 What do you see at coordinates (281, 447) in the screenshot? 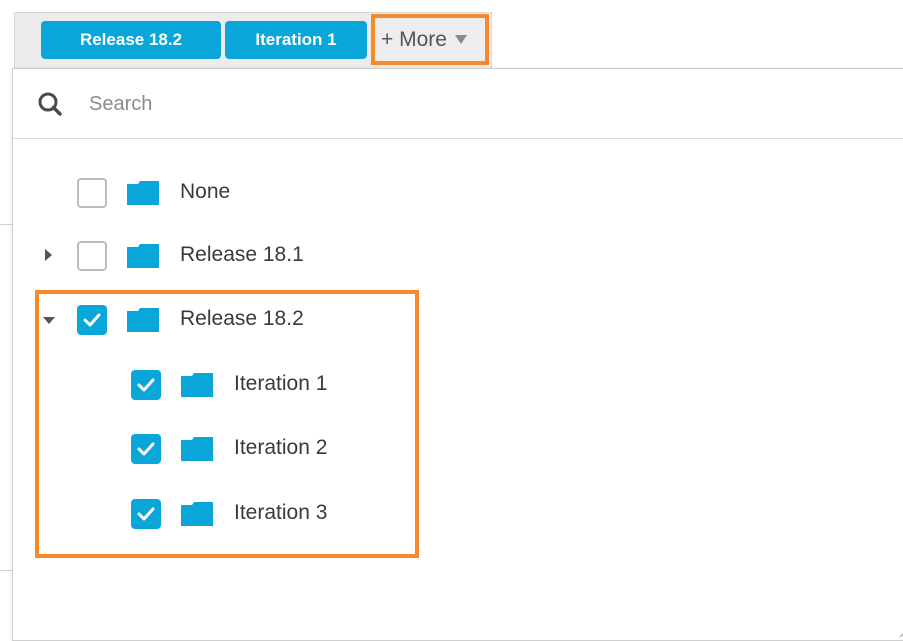
I see `tree-item-label: Iteration 2` at bounding box center [281, 447].